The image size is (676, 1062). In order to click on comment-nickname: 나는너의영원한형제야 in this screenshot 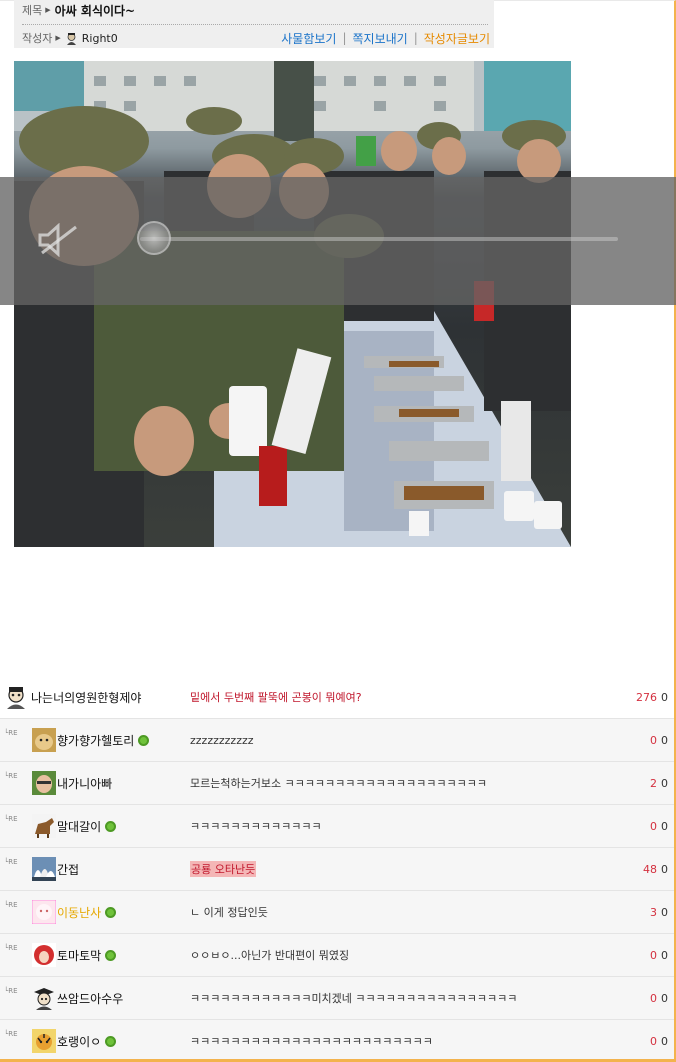, I will do `click(86, 697)`.